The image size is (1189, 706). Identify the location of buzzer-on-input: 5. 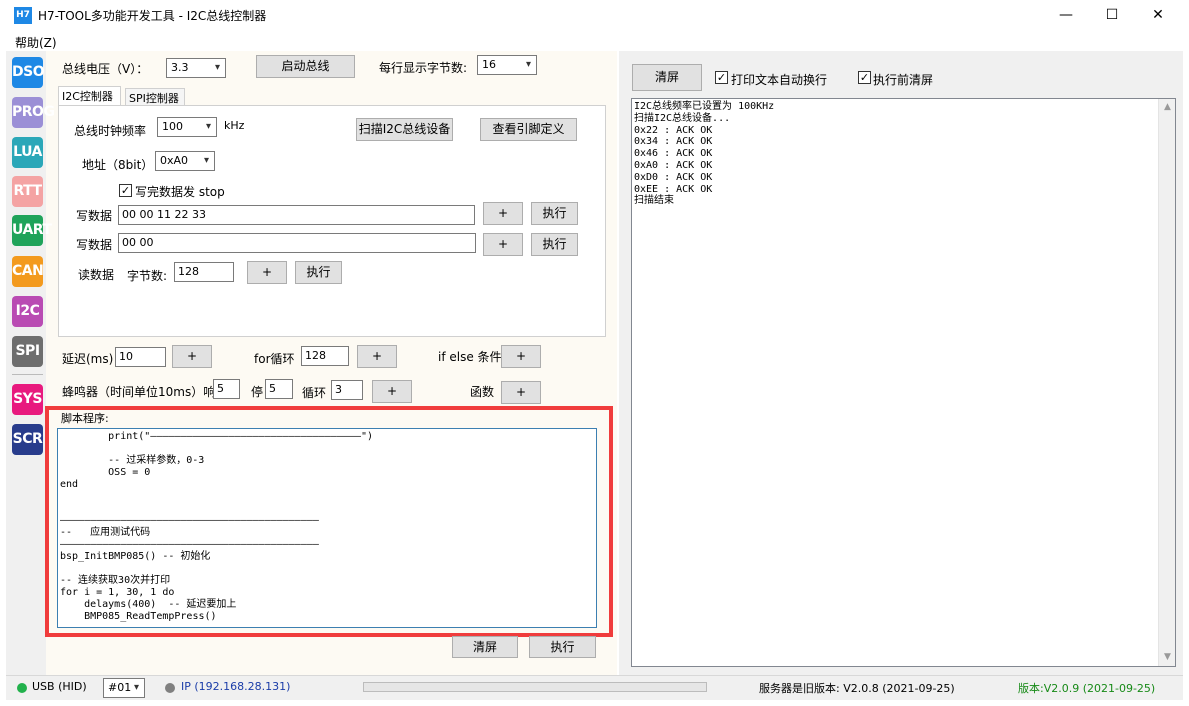
(226, 389).